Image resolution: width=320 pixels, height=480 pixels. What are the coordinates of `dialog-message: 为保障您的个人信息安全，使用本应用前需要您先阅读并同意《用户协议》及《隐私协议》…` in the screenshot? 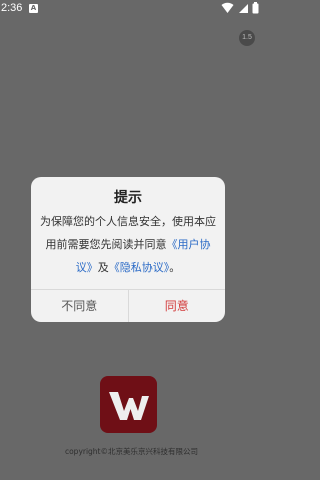 It's located at (128, 244).